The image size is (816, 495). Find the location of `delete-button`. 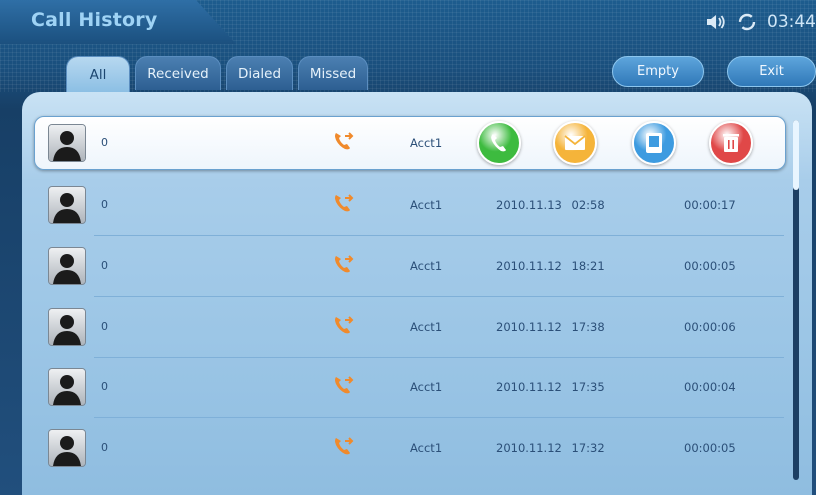

delete-button is located at coordinates (731, 143).